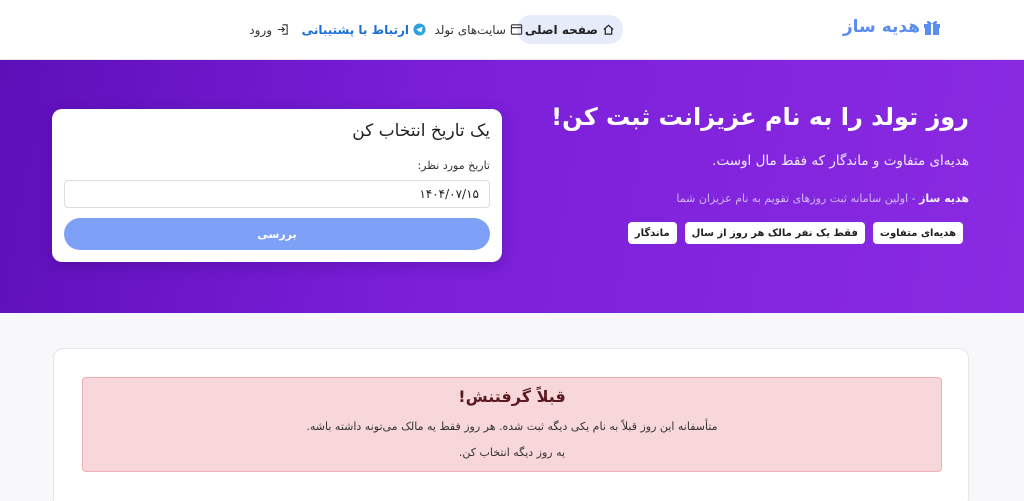 The image size is (1024, 501). Describe the element at coordinates (881, 27) in the screenshot. I see `brand-name: هدیه ساز` at that location.